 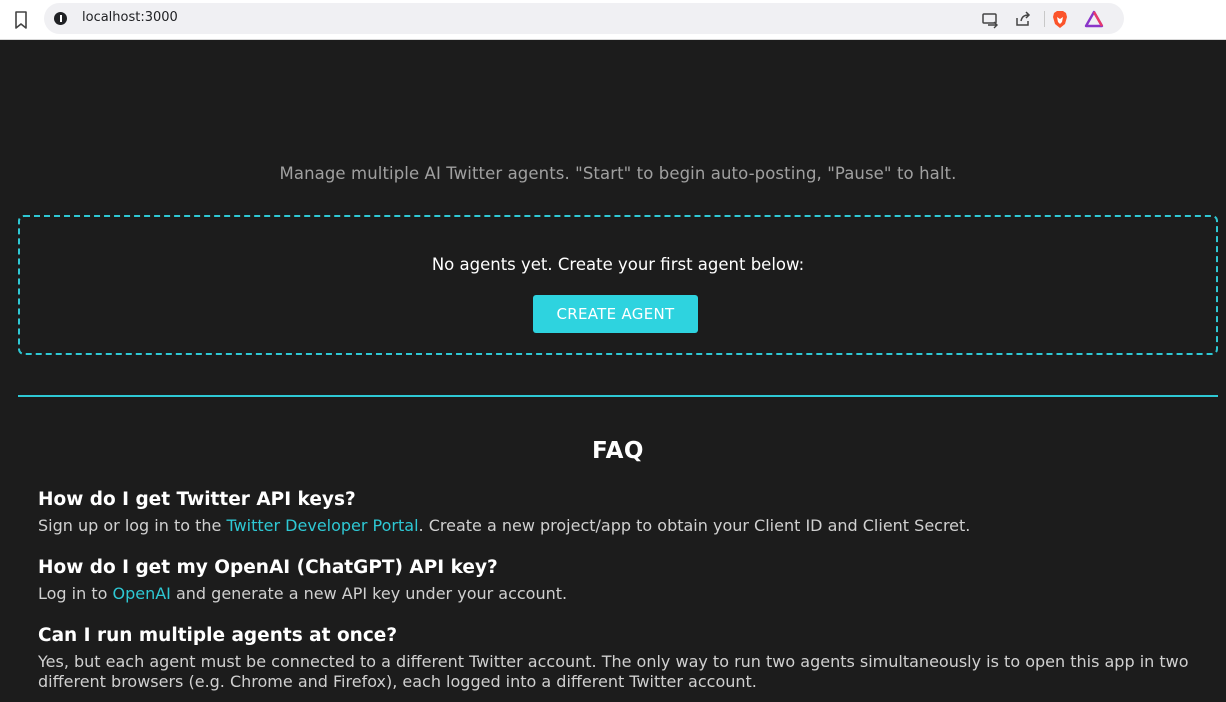 I want to click on browser-toolbar: localhost:3000, so click(x=613, y=20).